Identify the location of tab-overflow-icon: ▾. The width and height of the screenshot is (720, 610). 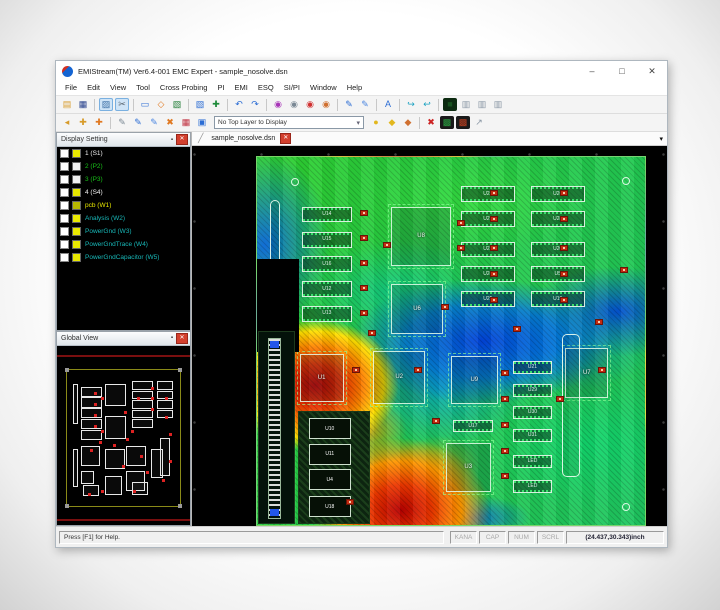
(661, 139).